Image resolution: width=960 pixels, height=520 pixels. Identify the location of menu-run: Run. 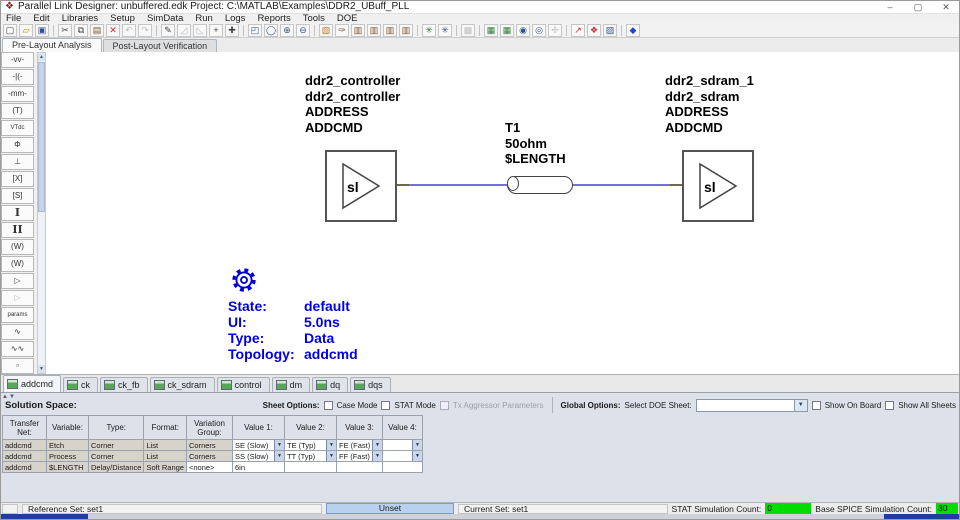
(203, 19).